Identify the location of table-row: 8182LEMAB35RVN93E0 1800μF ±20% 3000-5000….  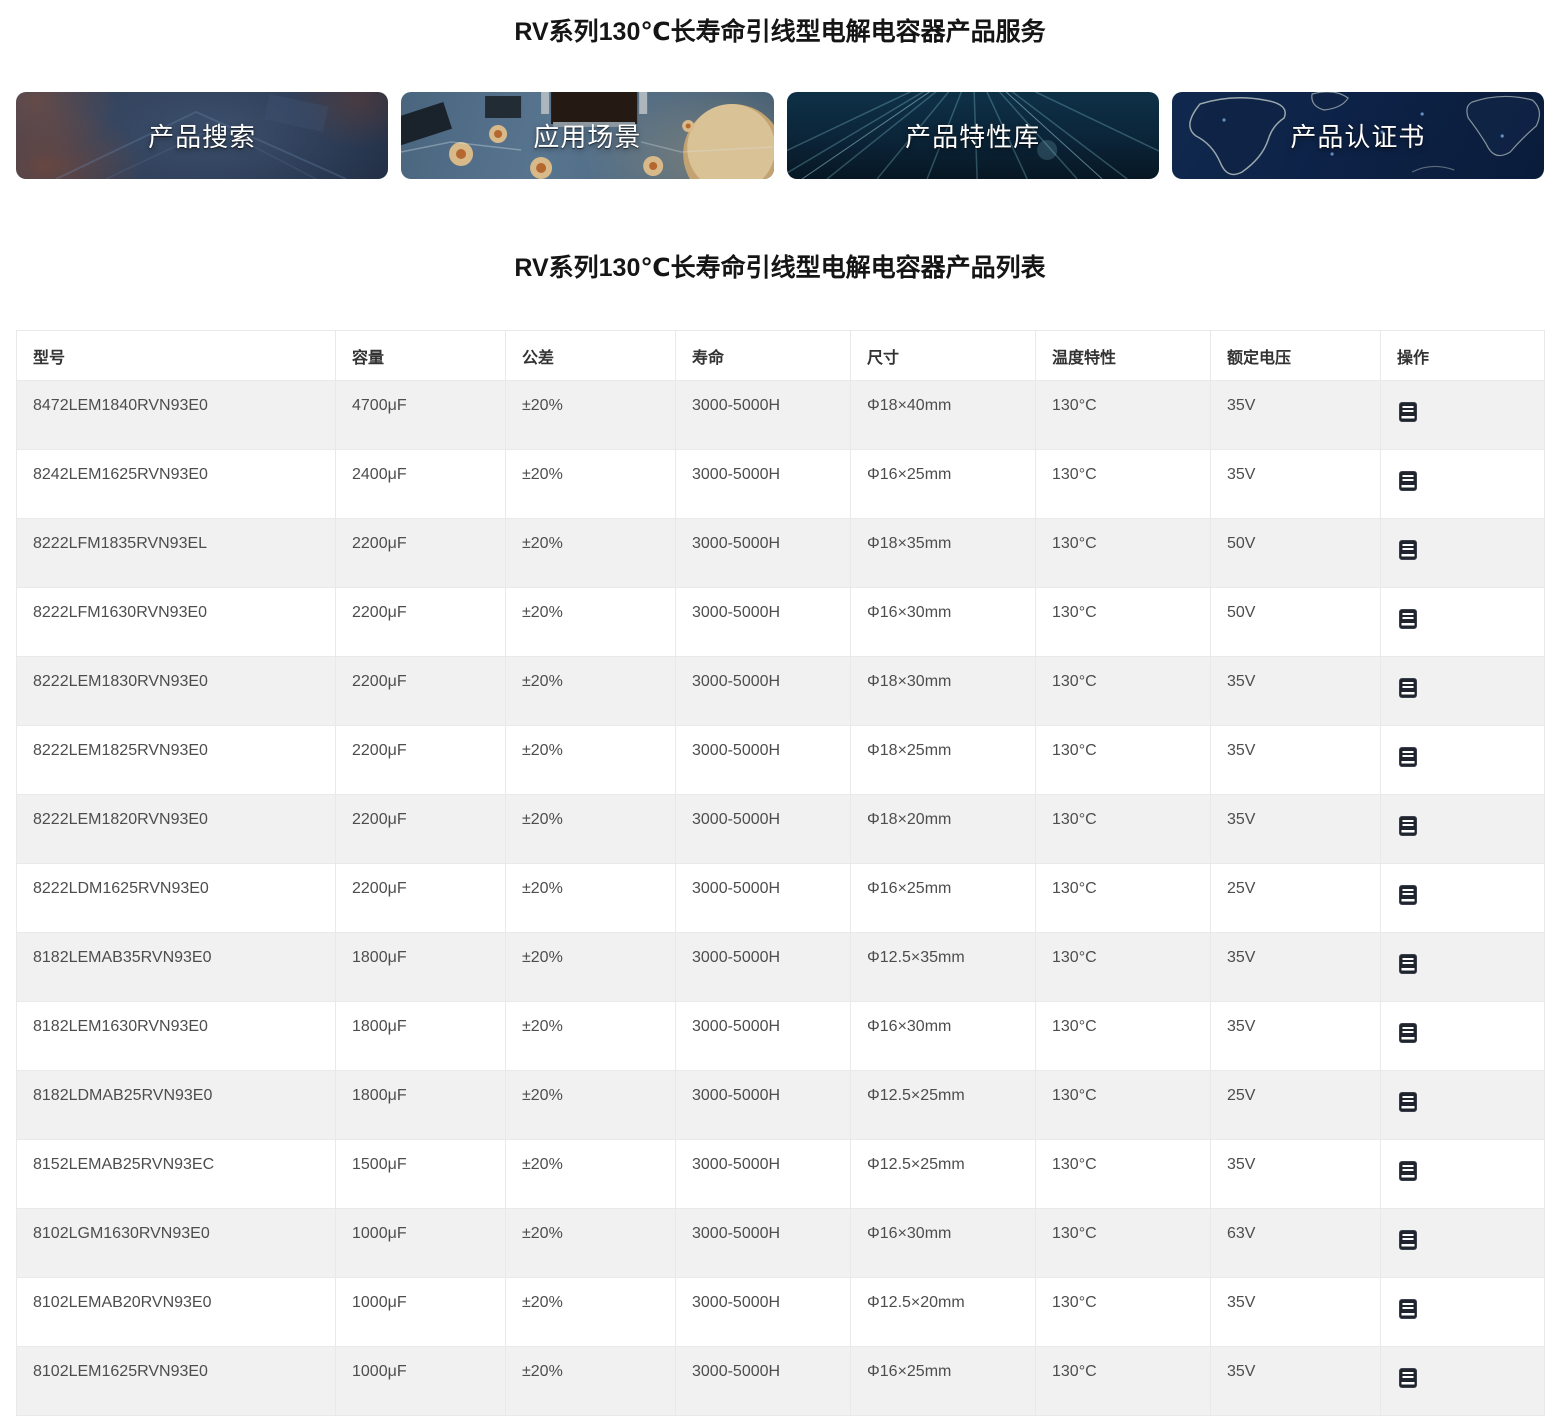
(780, 967).